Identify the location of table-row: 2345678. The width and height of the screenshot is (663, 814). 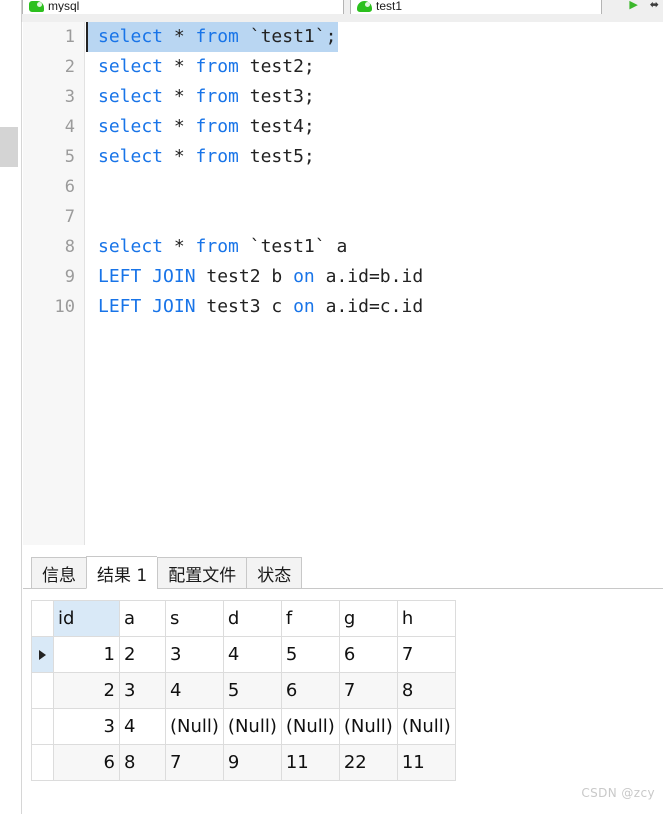
(243, 690).